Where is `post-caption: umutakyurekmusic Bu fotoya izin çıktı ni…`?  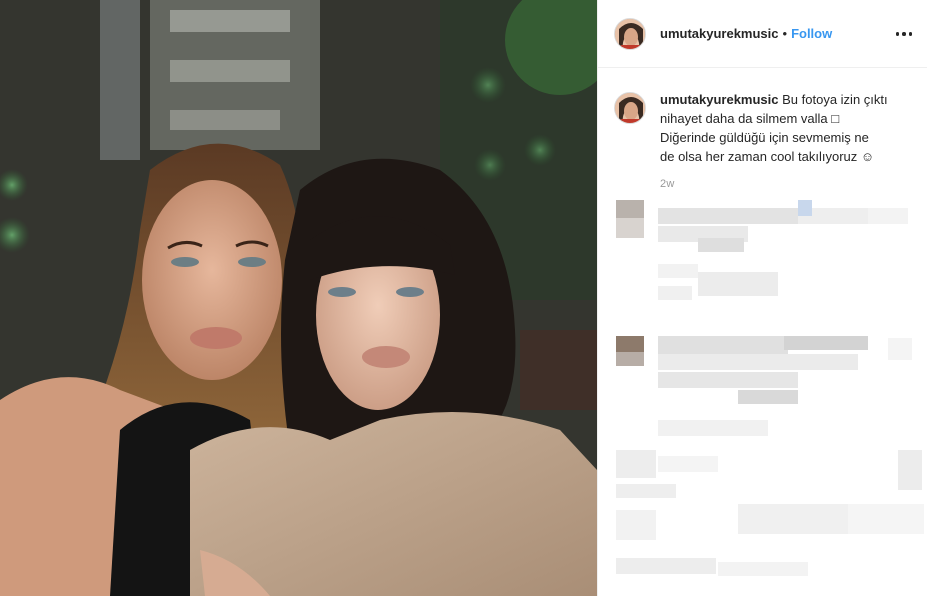 post-caption: umutakyurekmusic Bu fotoya izin çıktı ni… is located at coordinates (764, 128).